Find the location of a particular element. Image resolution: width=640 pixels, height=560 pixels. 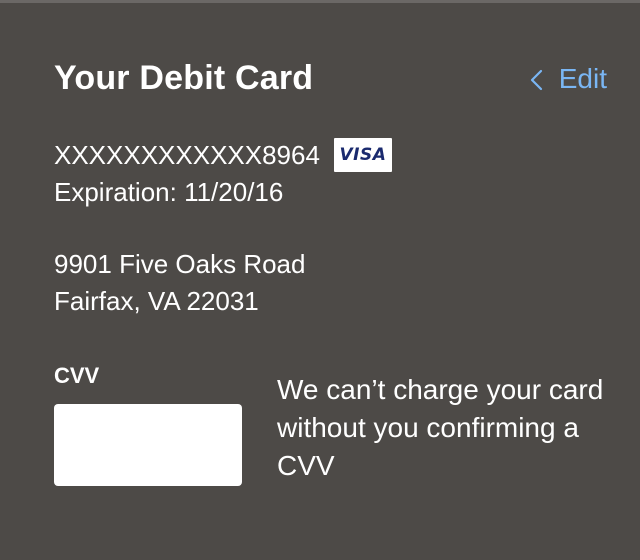

cvv-input is located at coordinates (148, 445).